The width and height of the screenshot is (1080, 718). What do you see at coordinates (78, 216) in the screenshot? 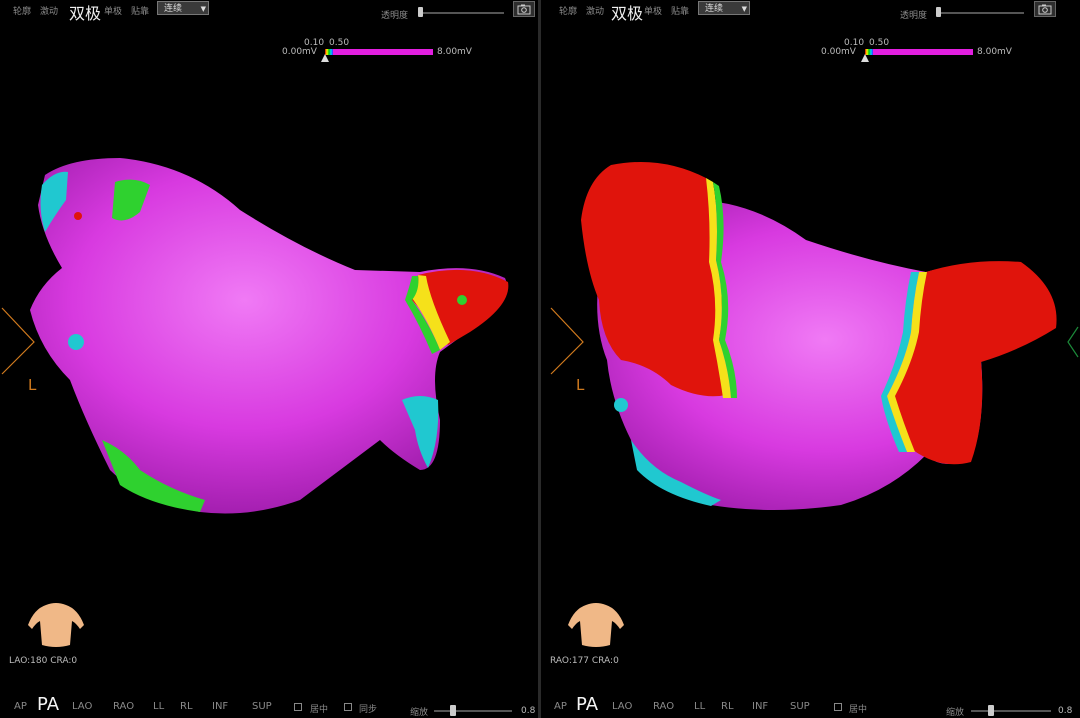
I see `scar-spot` at bounding box center [78, 216].